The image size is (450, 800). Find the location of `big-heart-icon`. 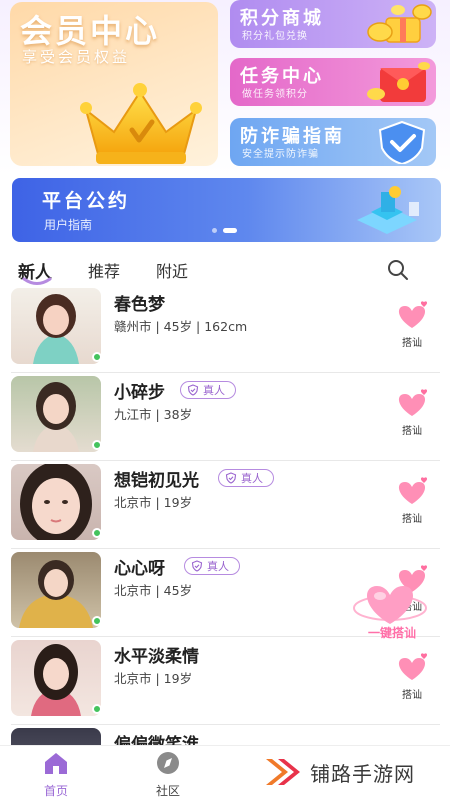

big-heart-icon is located at coordinates (390, 605).